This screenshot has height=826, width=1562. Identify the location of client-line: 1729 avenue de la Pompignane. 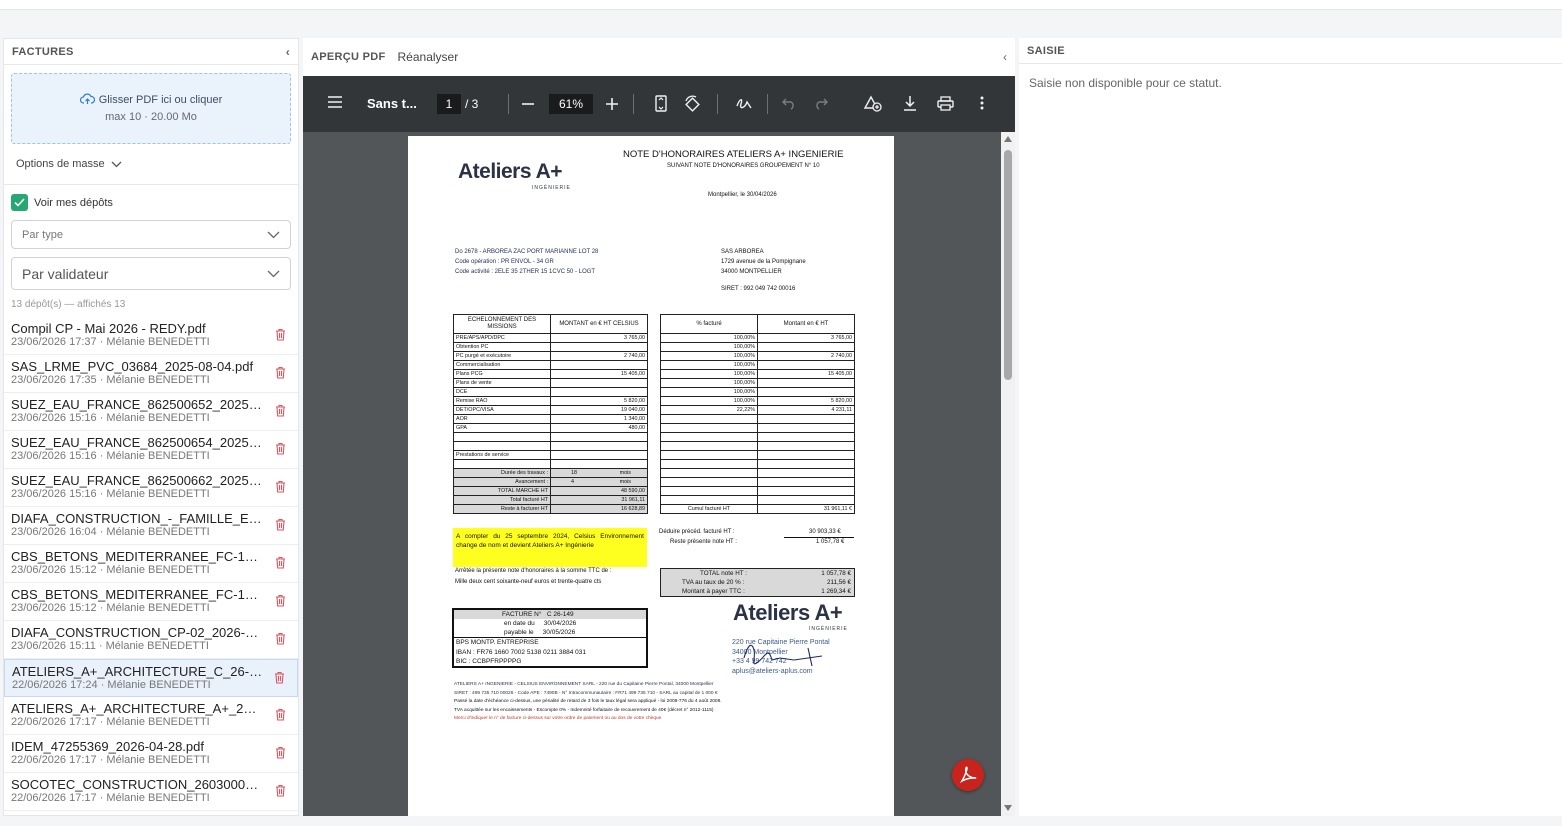
(763, 262).